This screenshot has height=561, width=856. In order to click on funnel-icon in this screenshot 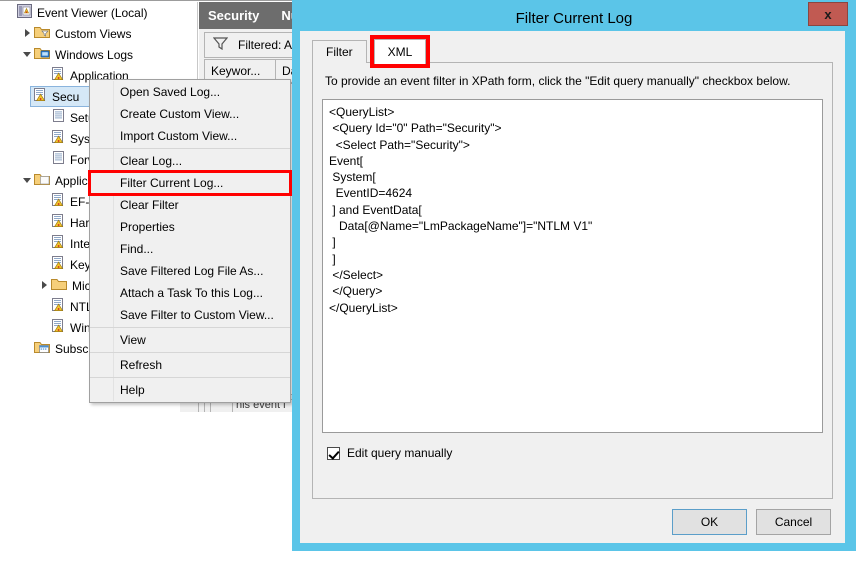, I will do `click(220, 45)`.